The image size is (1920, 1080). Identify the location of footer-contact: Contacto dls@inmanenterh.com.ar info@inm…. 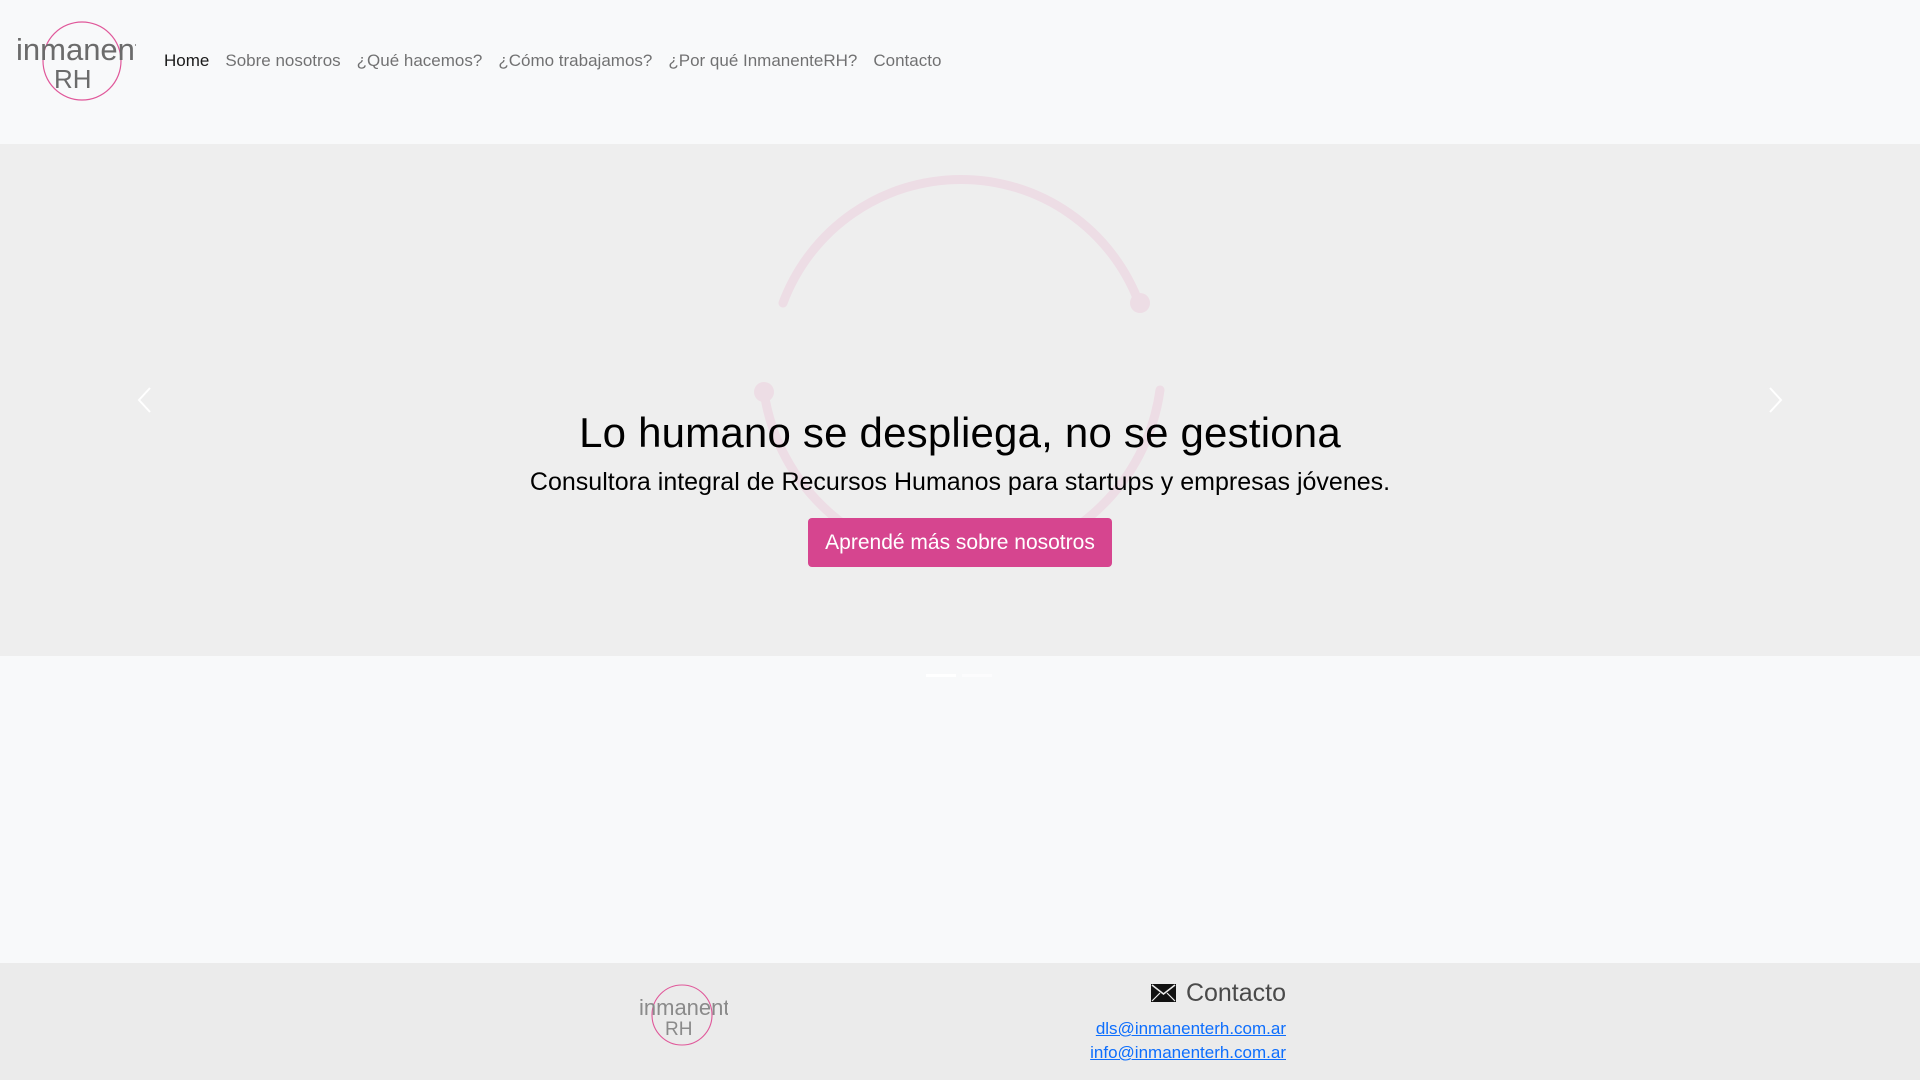
(1143, 1021).